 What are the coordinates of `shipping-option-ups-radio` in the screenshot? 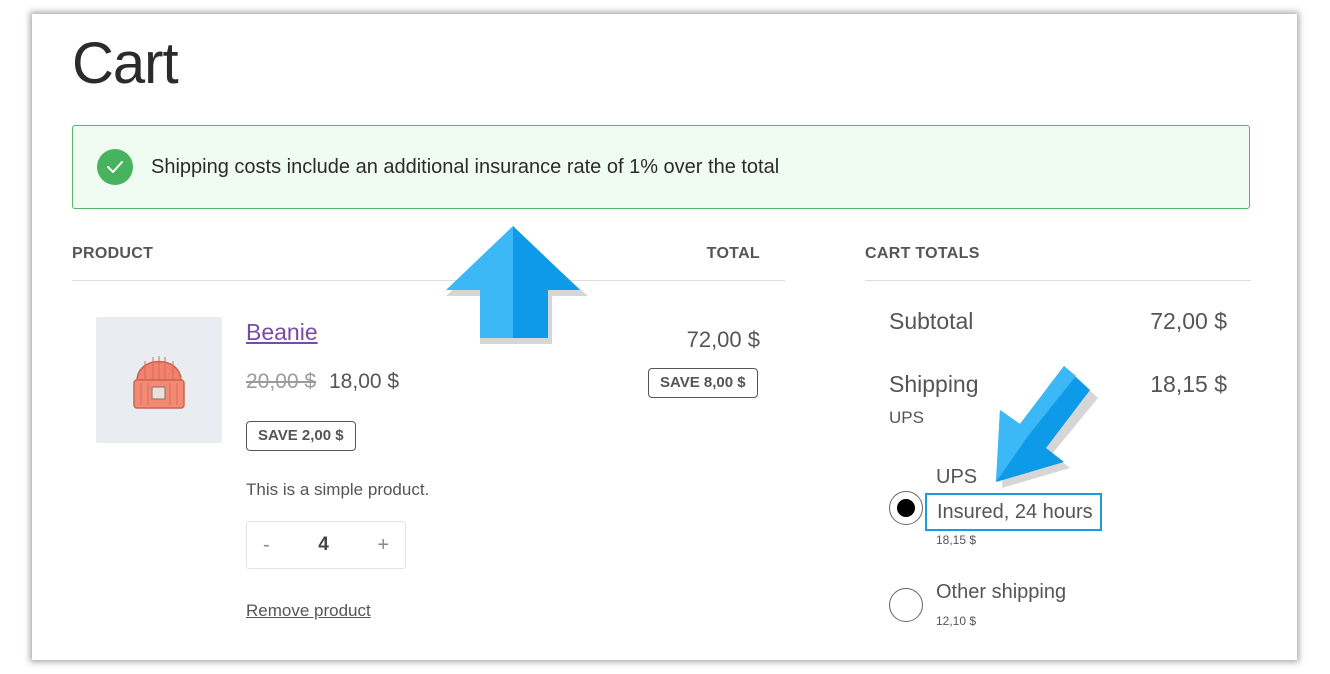 It's located at (906, 508).